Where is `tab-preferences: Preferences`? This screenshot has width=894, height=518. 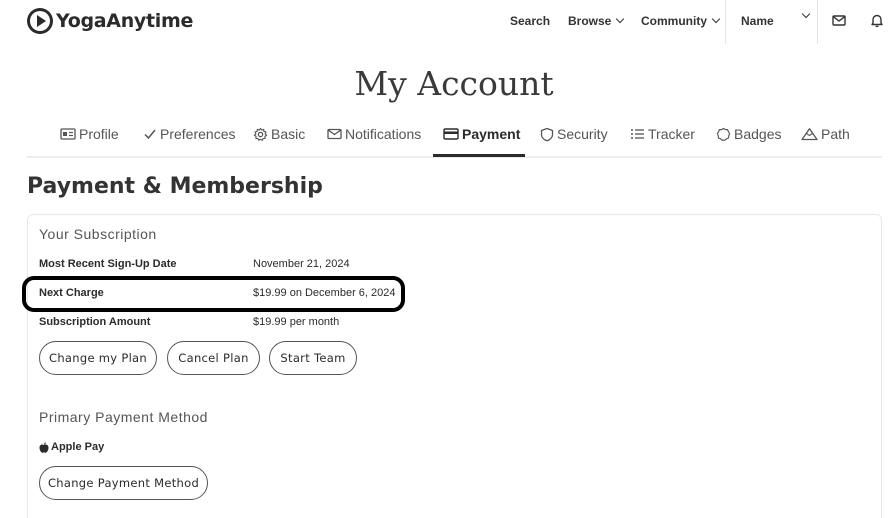 tab-preferences: Preferences is located at coordinates (189, 134).